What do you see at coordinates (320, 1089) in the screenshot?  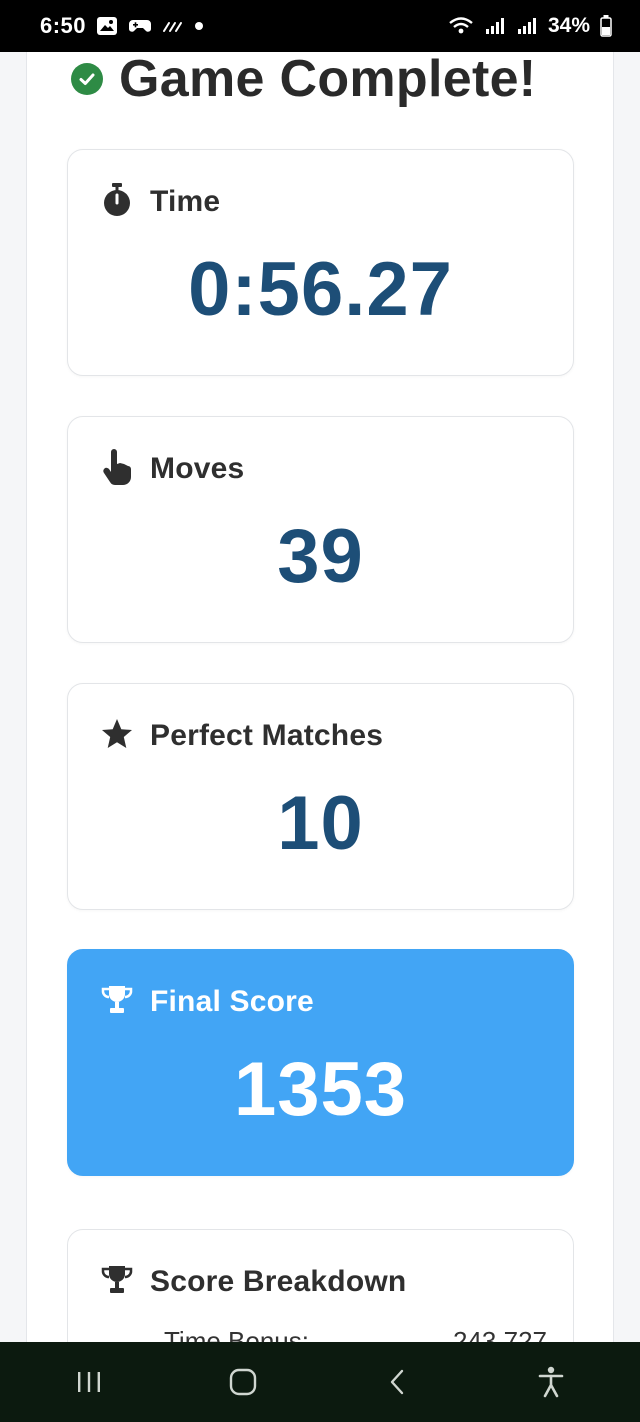 I see `final-score-value: 1353` at bounding box center [320, 1089].